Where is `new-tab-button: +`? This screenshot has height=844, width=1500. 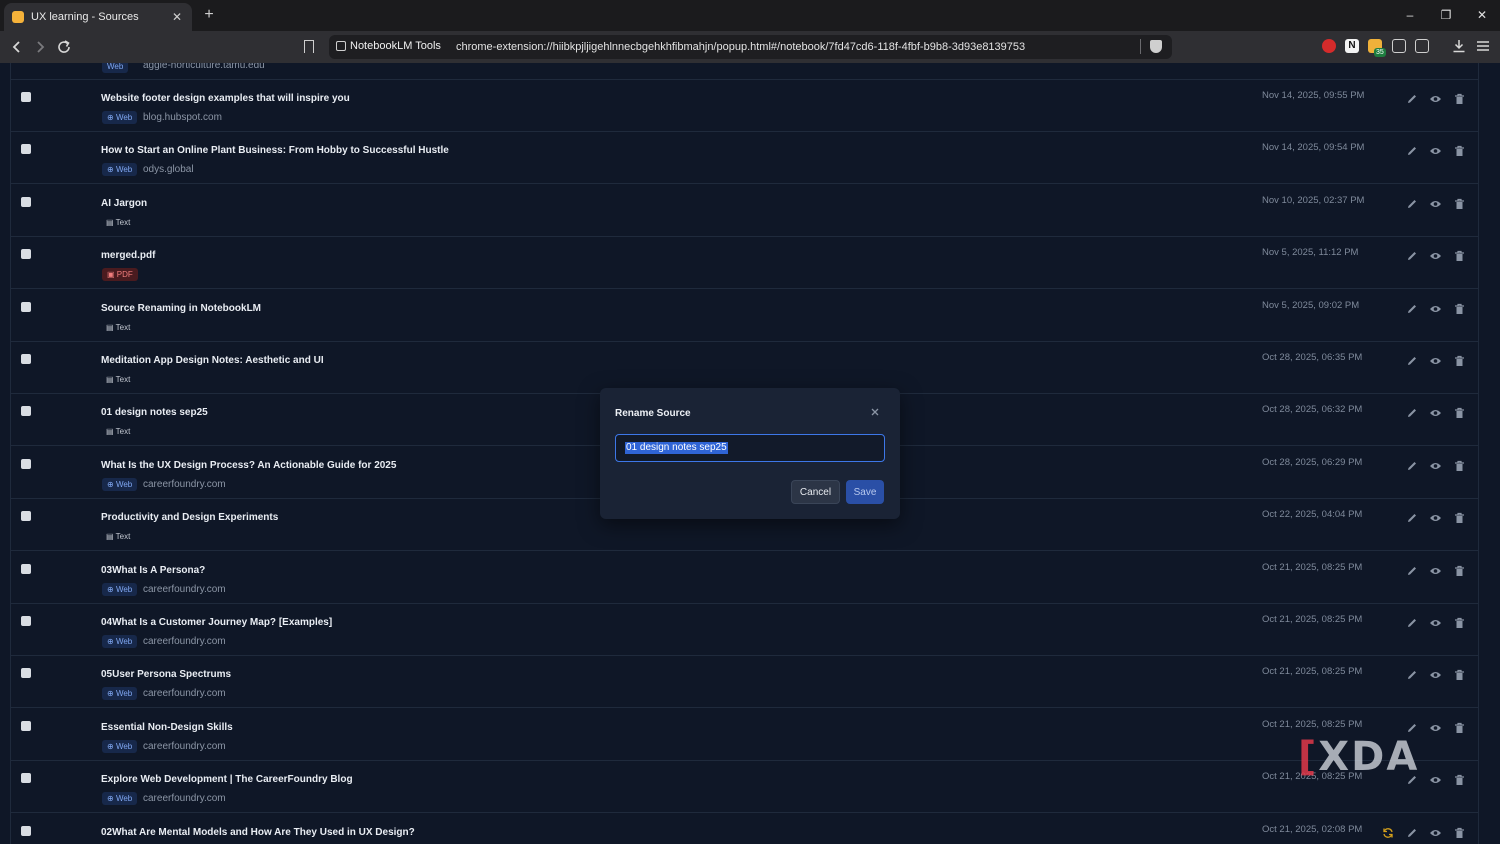
new-tab-button: + is located at coordinates (209, 15).